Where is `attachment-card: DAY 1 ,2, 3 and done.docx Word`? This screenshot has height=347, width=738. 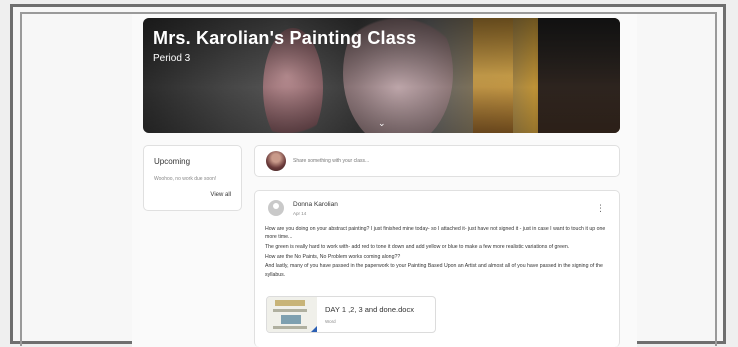
attachment-card: DAY 1 ,2, 3 and done.docx Word is located at coordinates (351, 314).